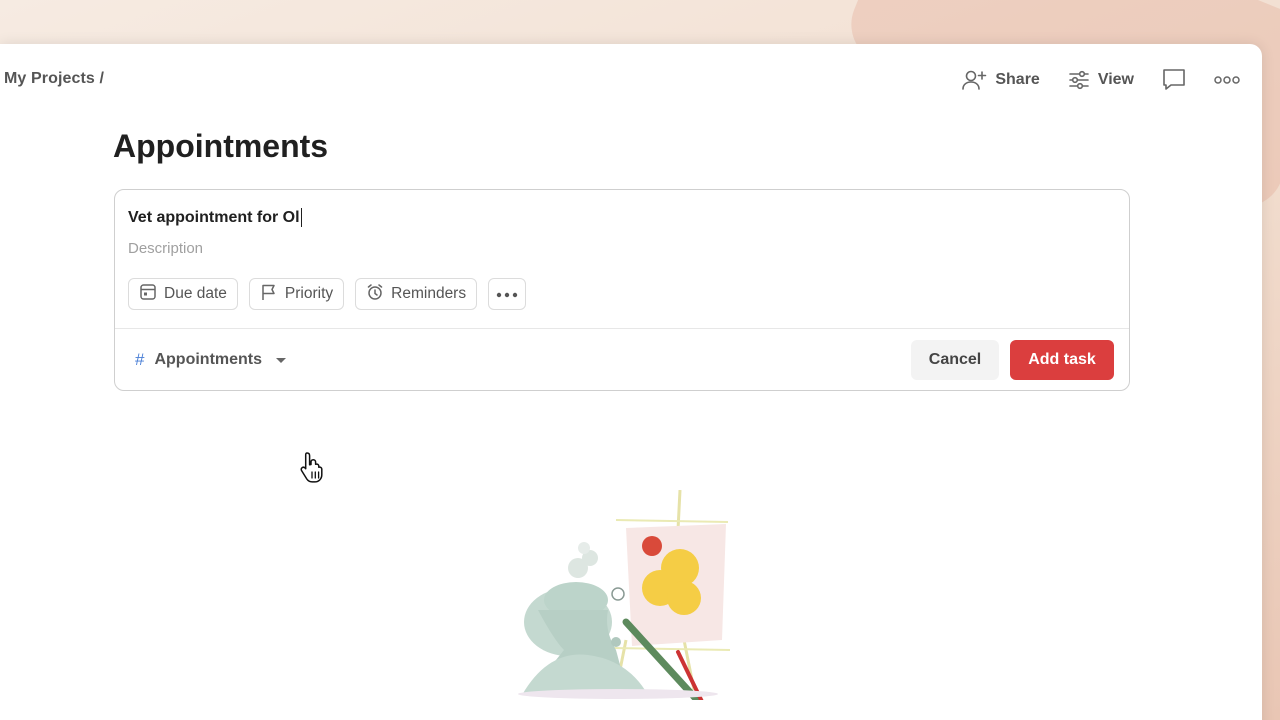 This screenshot has width=1280, height=720. I want to click on empty-state-illustration, so click(623, 602).